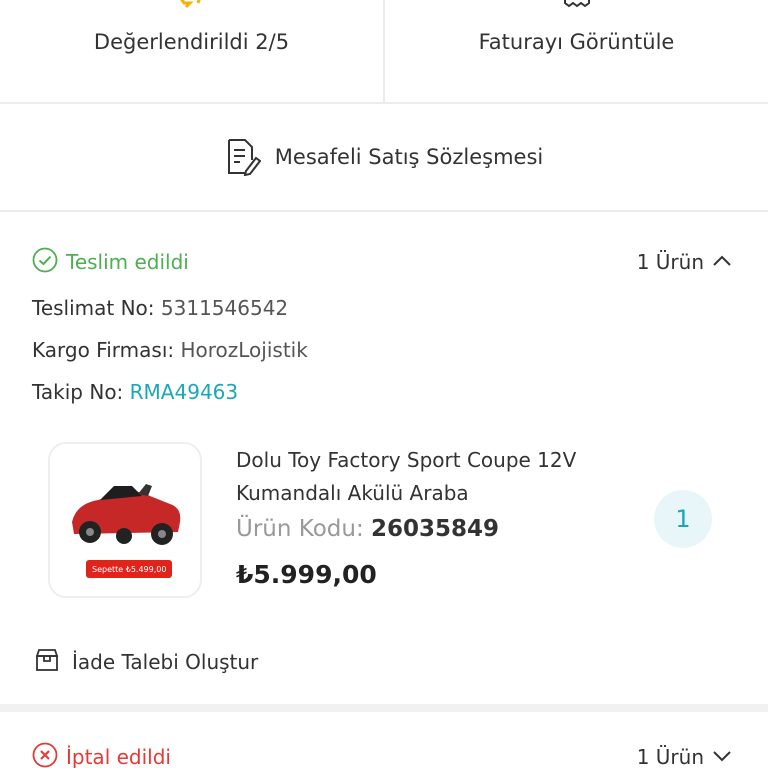 The image size is (768, 768). What do you see at coordinates (300, 529) in the screenshot?
I see `product-code-label: Ürün Kodu:` at bounding box center [300, 529].